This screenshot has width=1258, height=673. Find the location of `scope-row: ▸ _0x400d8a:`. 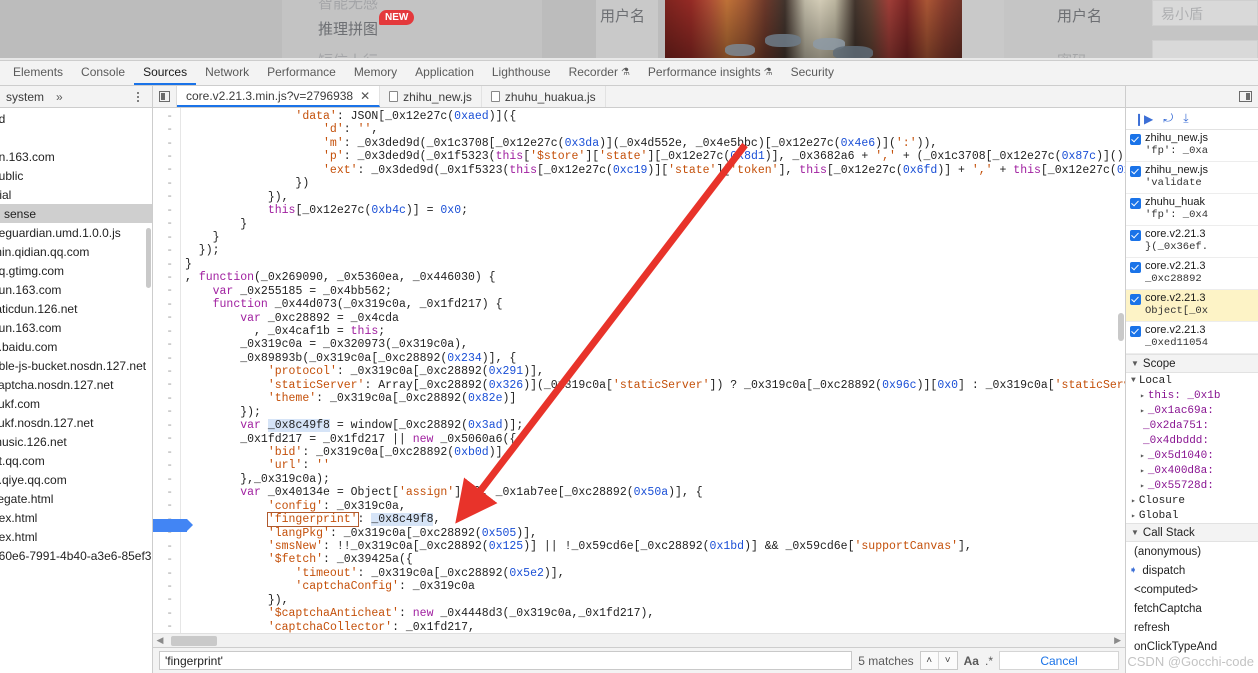

scope-row: ▸ _0x400d8a: is located at coordinates (1192, 470).